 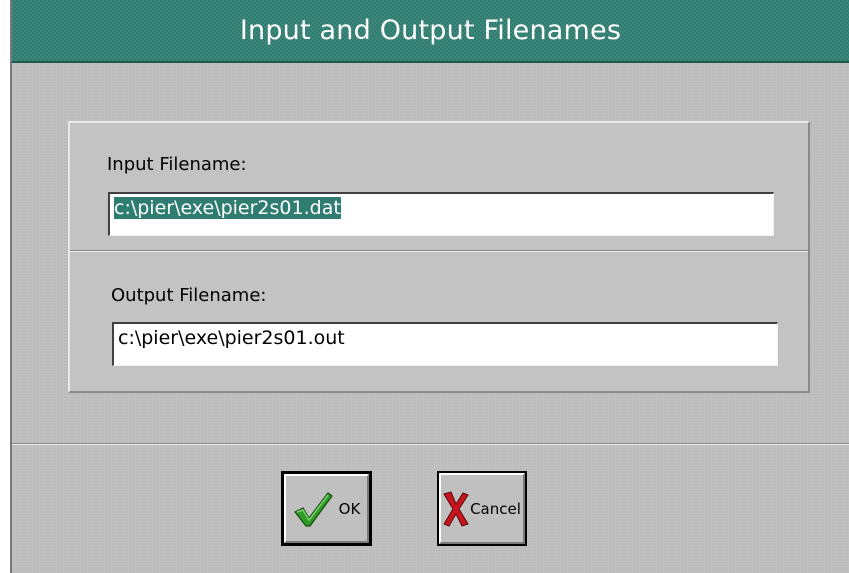 What do you see at coordinates (189, 295) in the screenshot?
I see `output-filename-label: Output Filename:` at bounding box center [189, 295].